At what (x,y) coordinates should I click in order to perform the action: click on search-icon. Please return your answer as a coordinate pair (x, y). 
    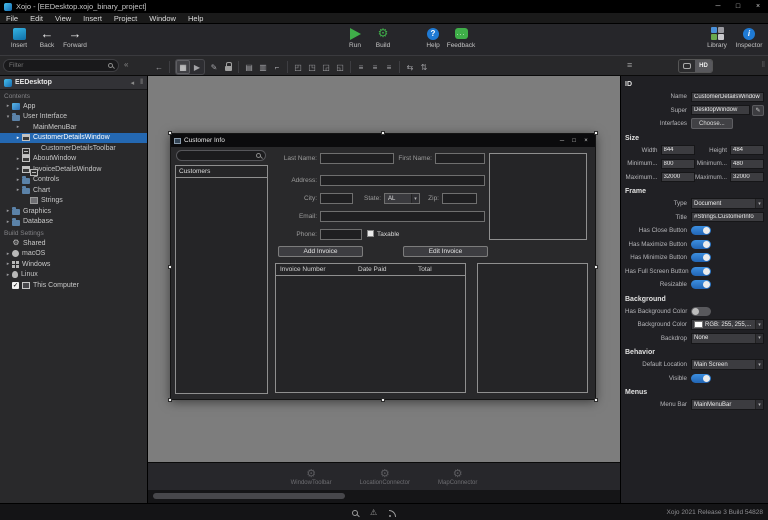
    Looking at the image, I should click on (355, 512).